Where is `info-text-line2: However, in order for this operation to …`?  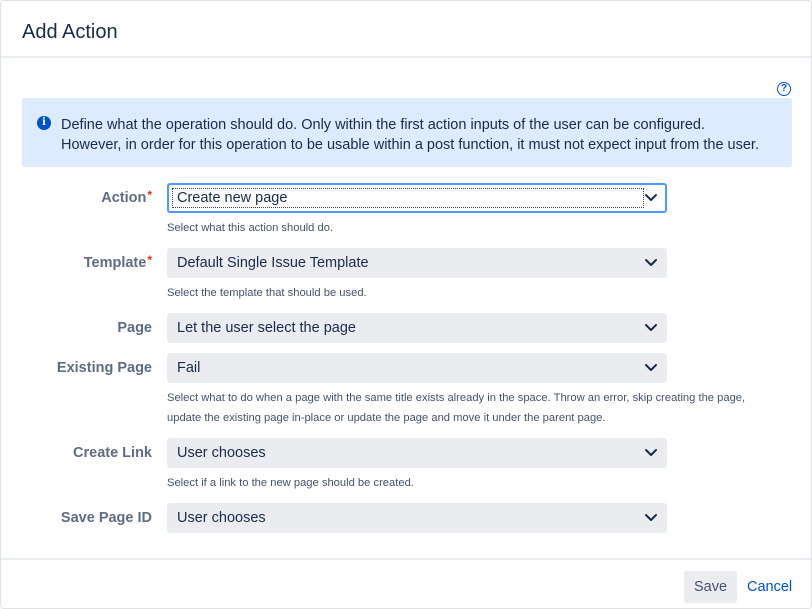
info-text-line2: However, in order for this operation to … is located at coordinates (410, 145).